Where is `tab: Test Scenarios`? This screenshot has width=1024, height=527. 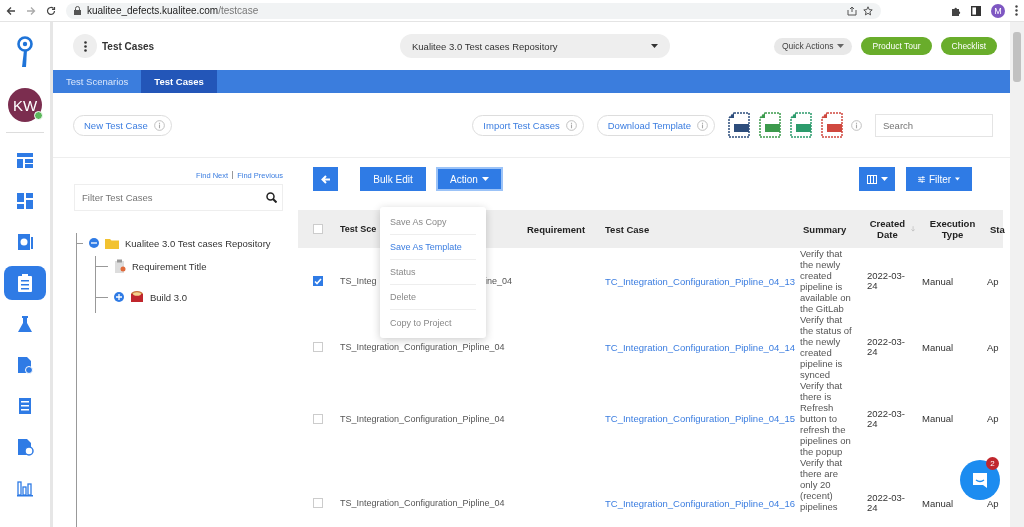 tab: Test Scenarios is located at coordinates (97, 81).